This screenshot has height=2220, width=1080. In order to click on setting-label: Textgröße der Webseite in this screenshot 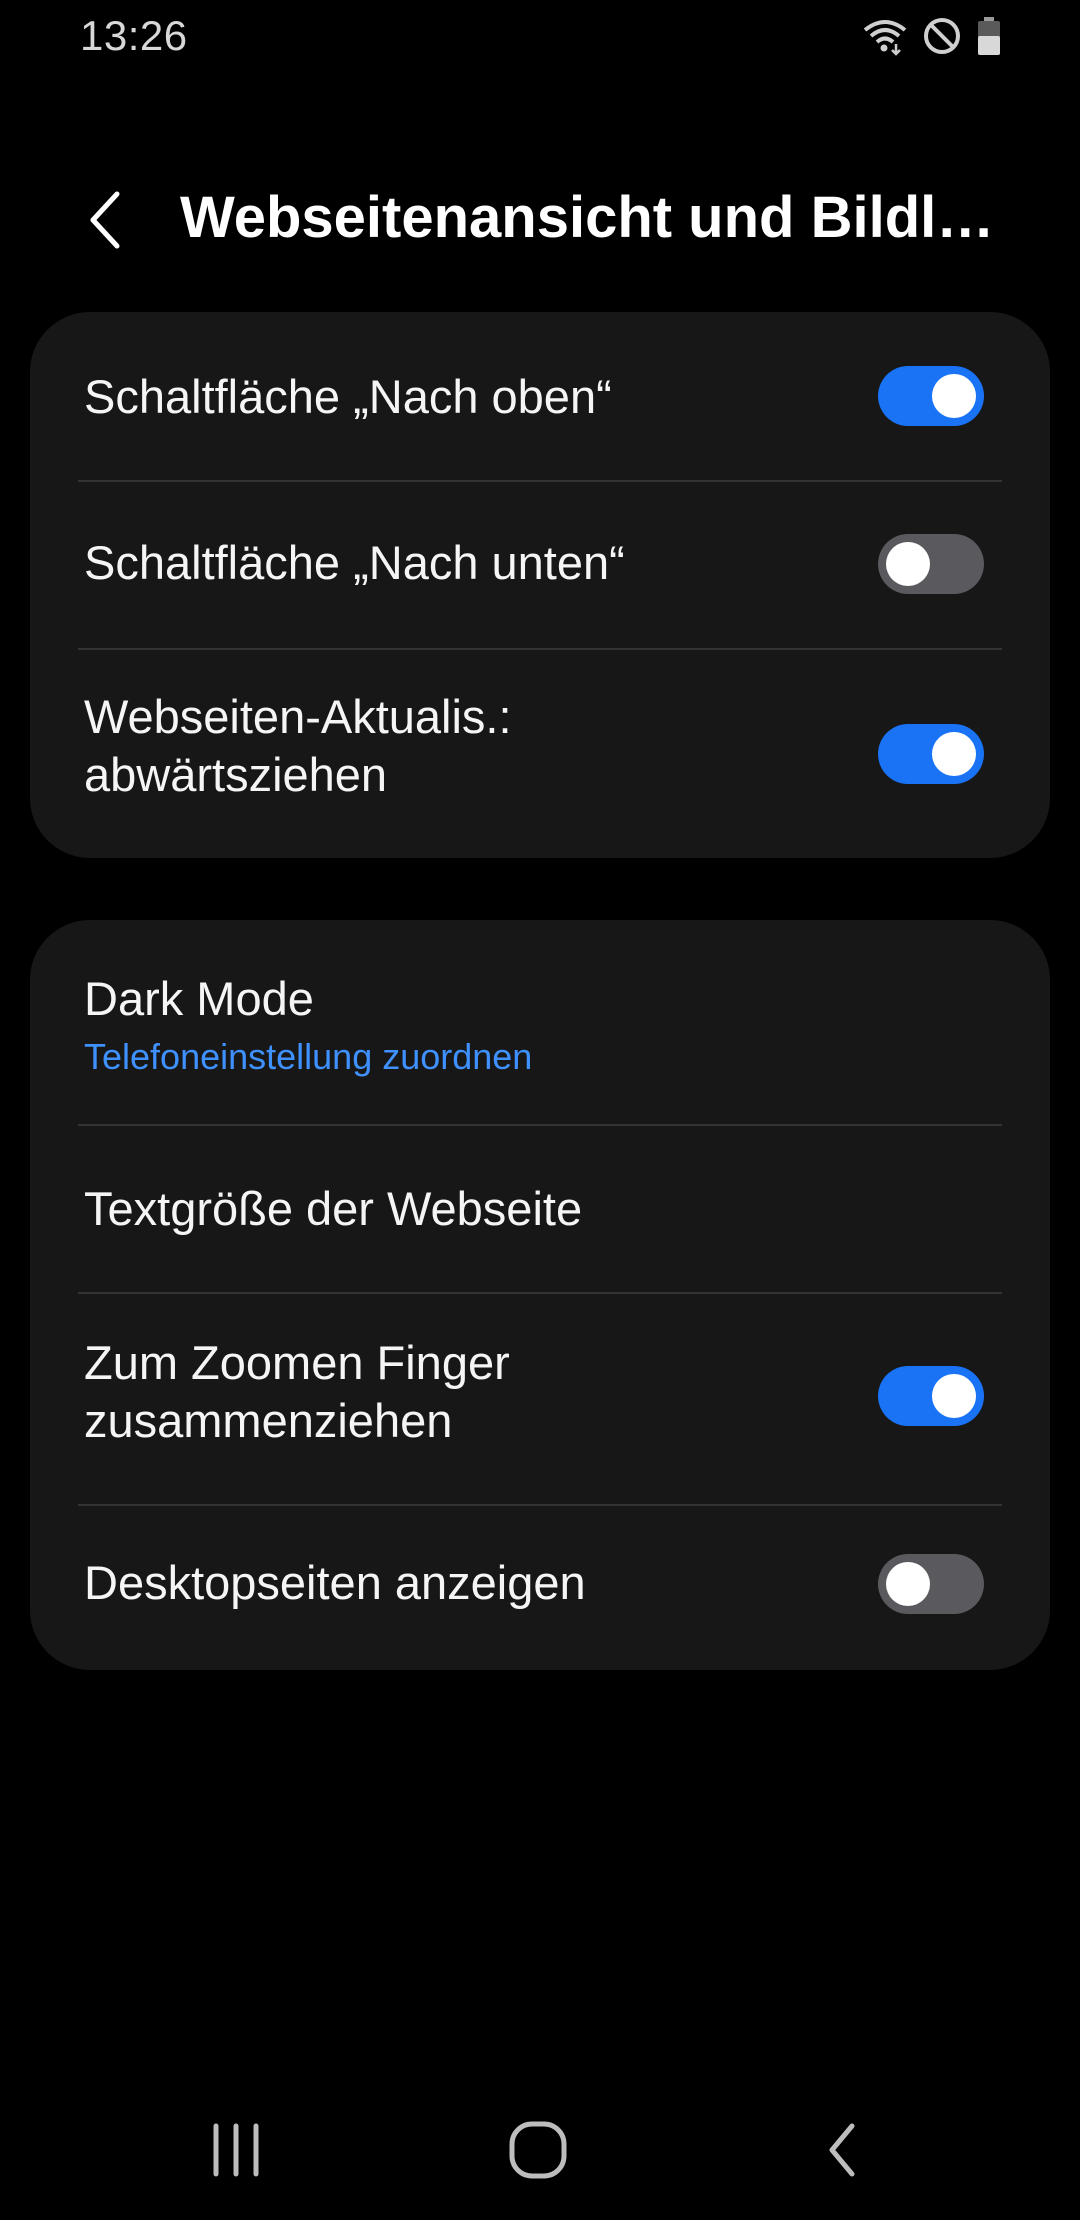, I will do `click(333, 1208)`.